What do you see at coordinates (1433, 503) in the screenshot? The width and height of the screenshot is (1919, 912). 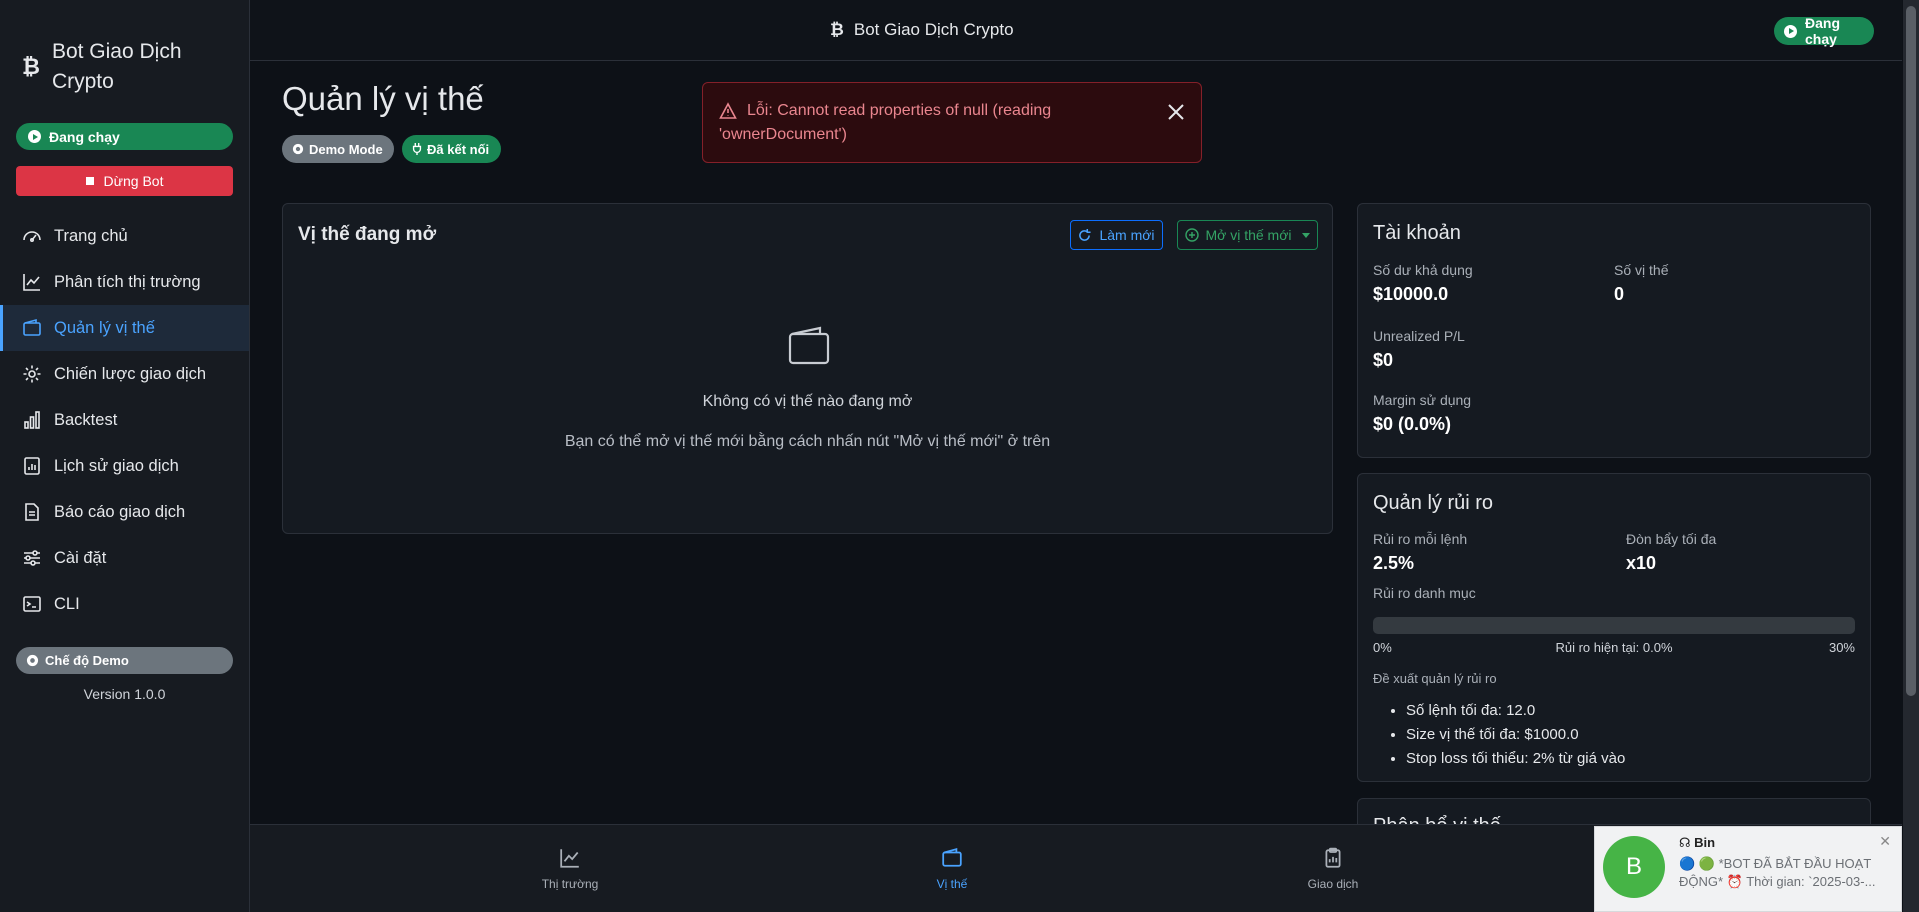 I see `risk-title: Quản lý rủi ro` at bounding box center [1433, 503].